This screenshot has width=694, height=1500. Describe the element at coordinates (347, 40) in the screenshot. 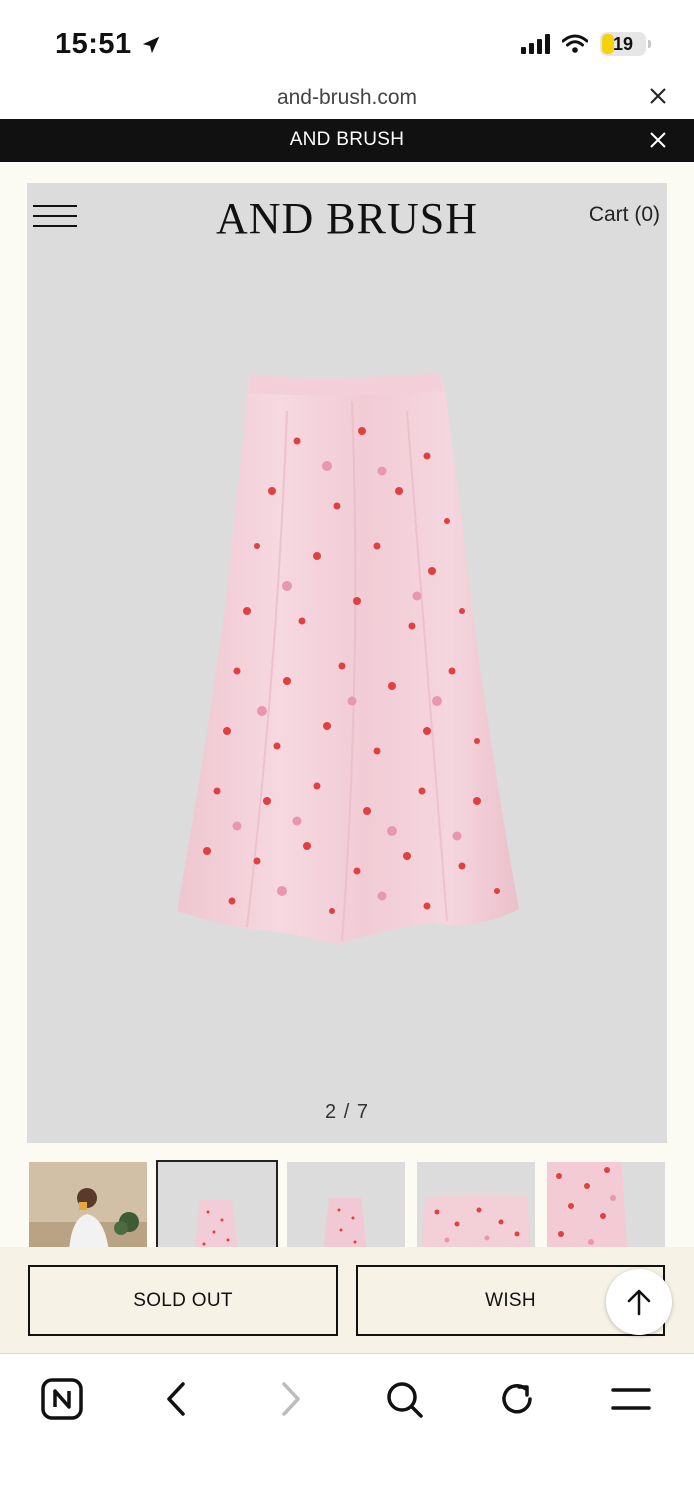

I see `status-bar: 15:51 19` at that location.